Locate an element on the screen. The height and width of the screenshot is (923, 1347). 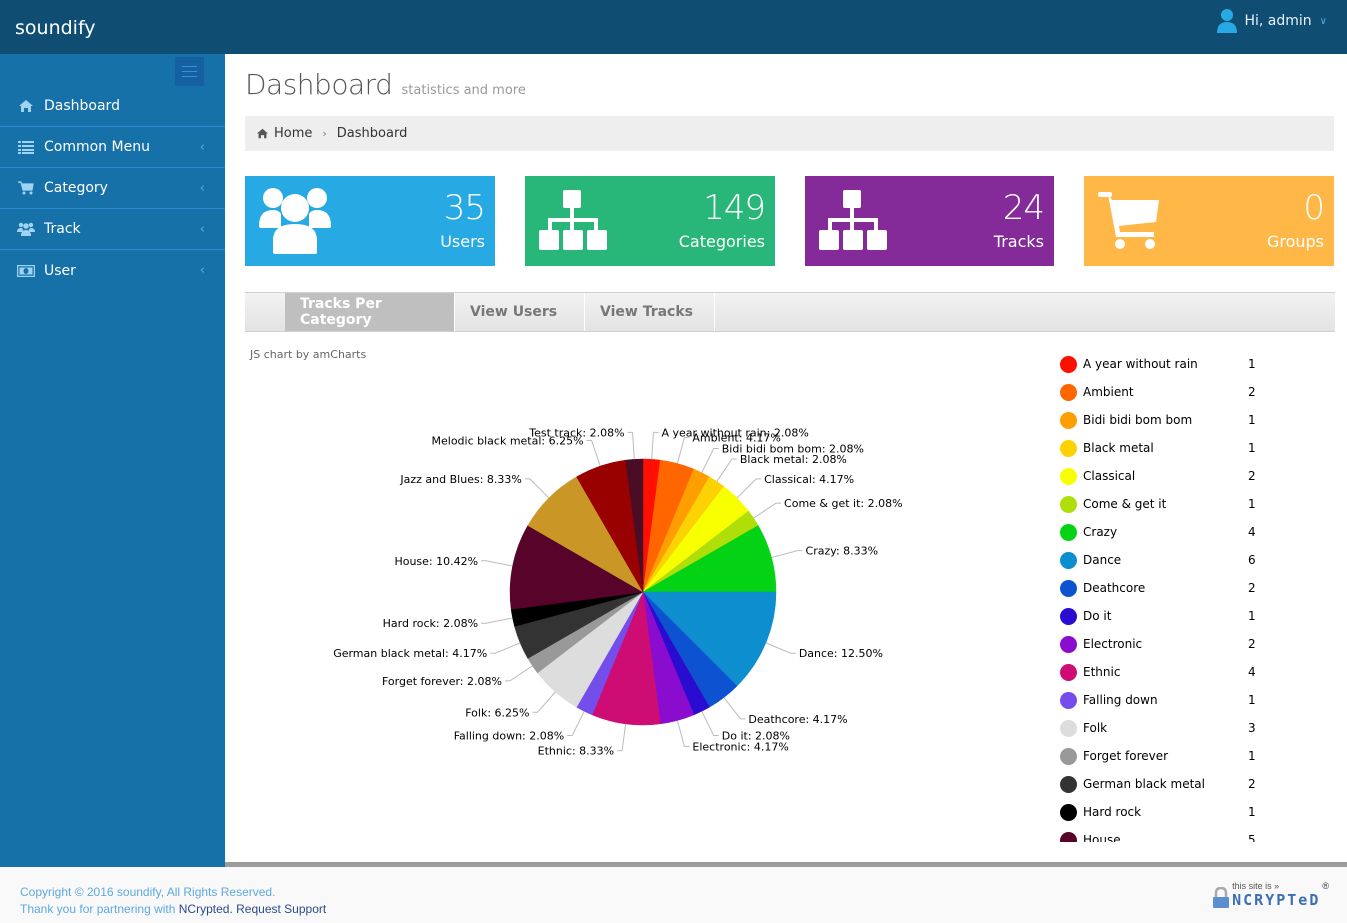
legend-label: Deathcore is located at coordinates (1114, 588).